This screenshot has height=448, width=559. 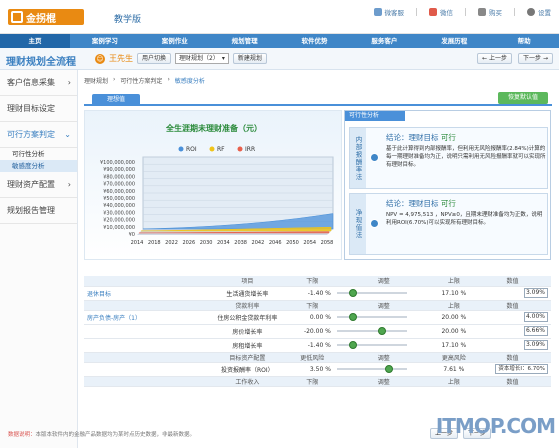 I want to click on sidebar-item-client-info: 客户信息采集 ›, so click(x=38, y=83).